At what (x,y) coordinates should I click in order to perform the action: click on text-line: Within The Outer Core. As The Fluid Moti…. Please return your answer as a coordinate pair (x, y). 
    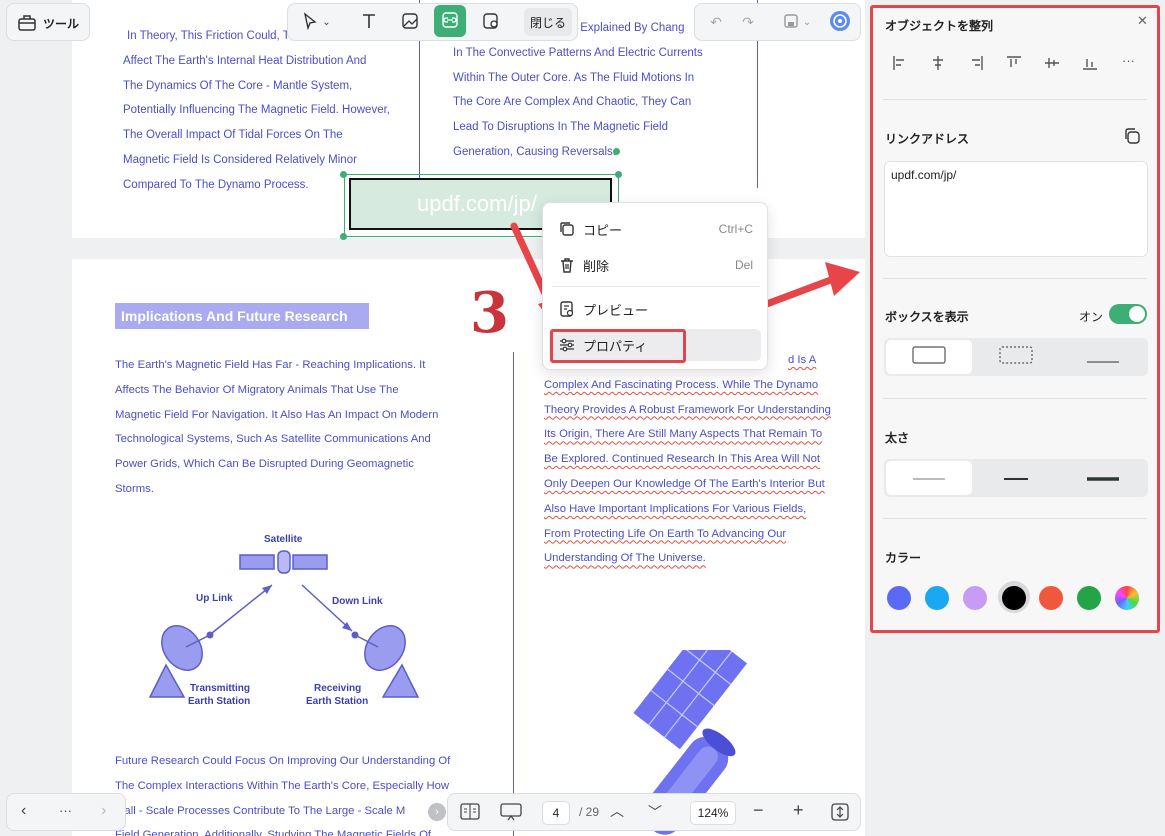
    Looking at the image, I should click on (574, 77).